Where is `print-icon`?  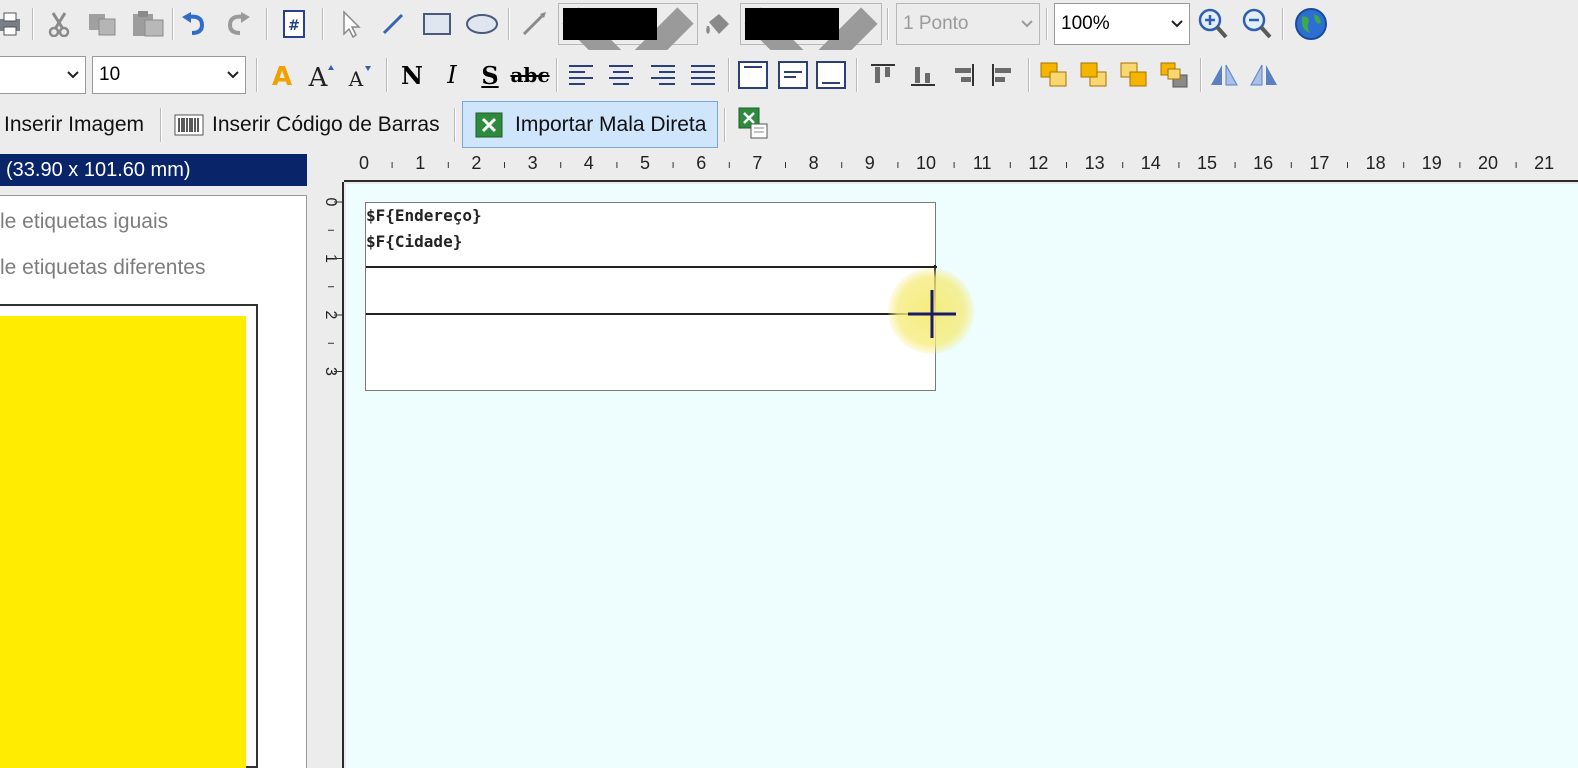 print-icon is located at coordinates (12, 24).